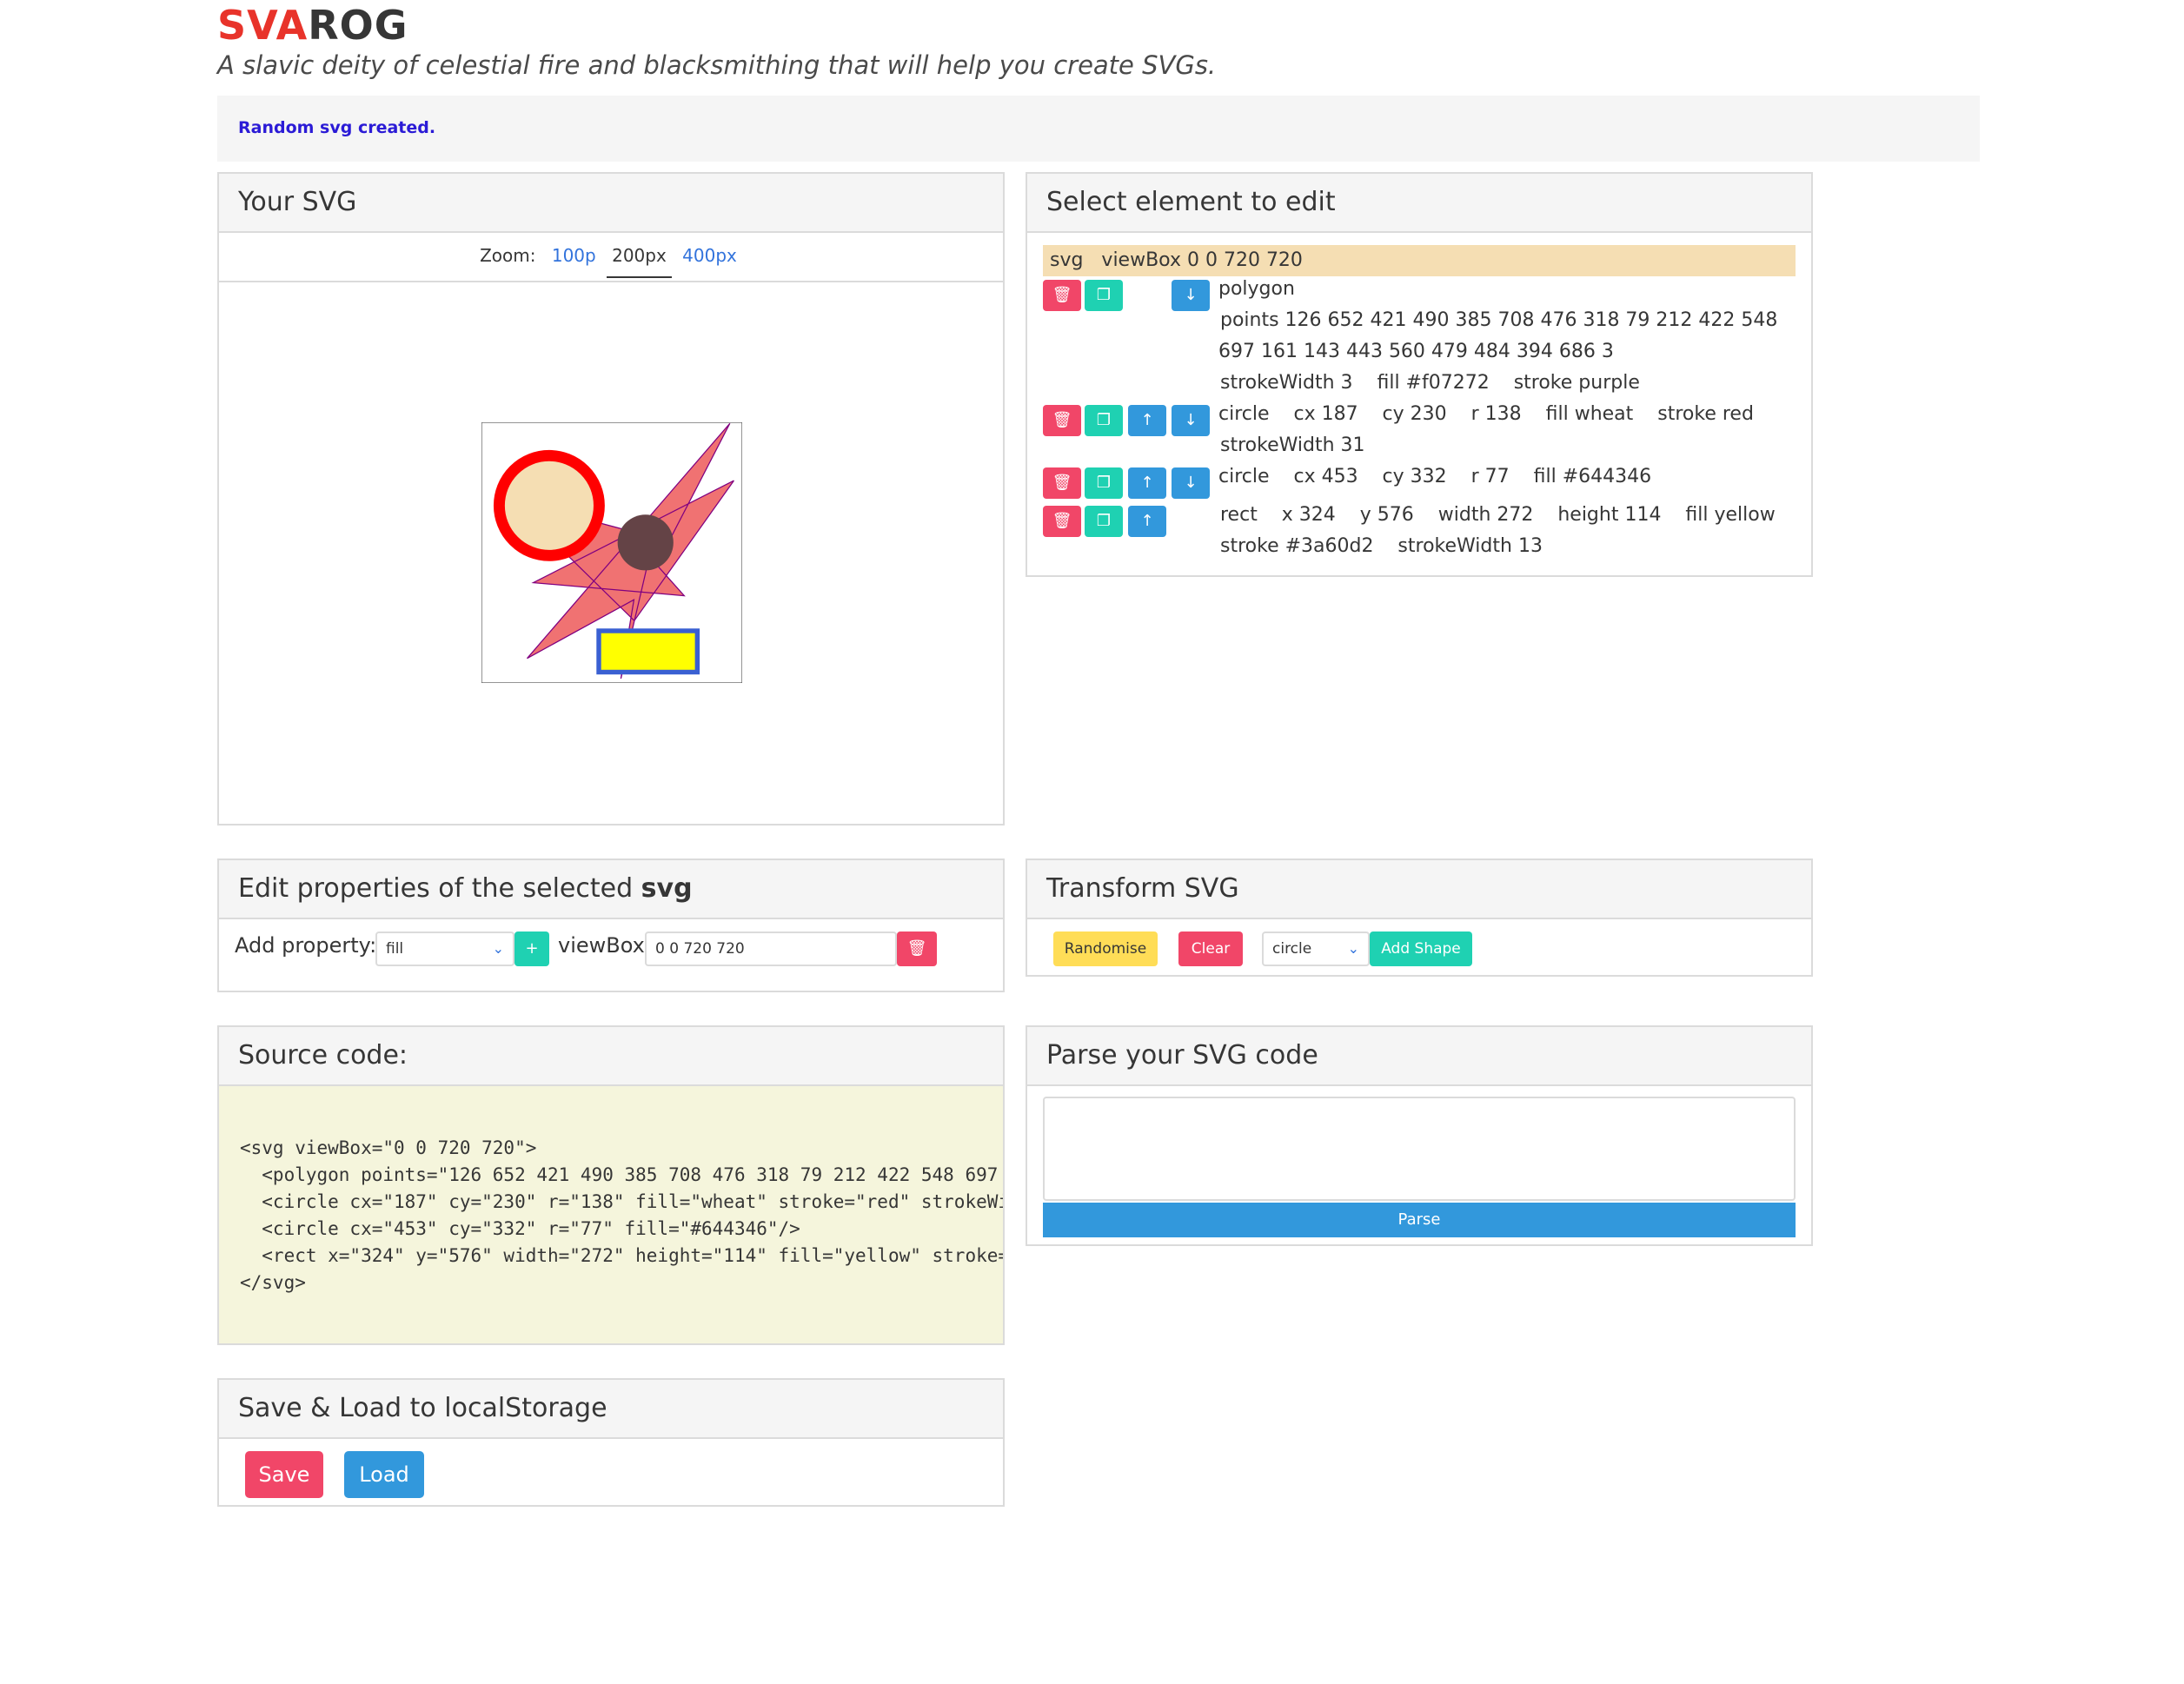  I want to click on edit-properties-title-prefix: Edit properties of the selected, so click(436, 888).